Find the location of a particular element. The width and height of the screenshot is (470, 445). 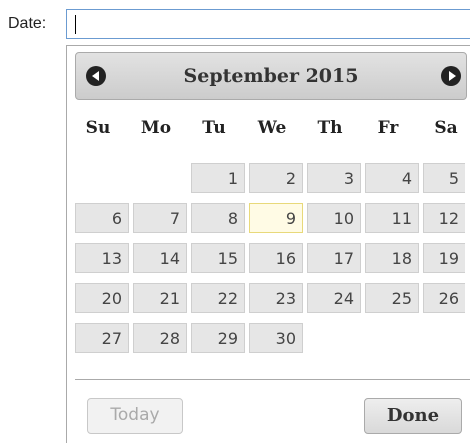

weekday-label: Fr is located at coordinates (388, 128).